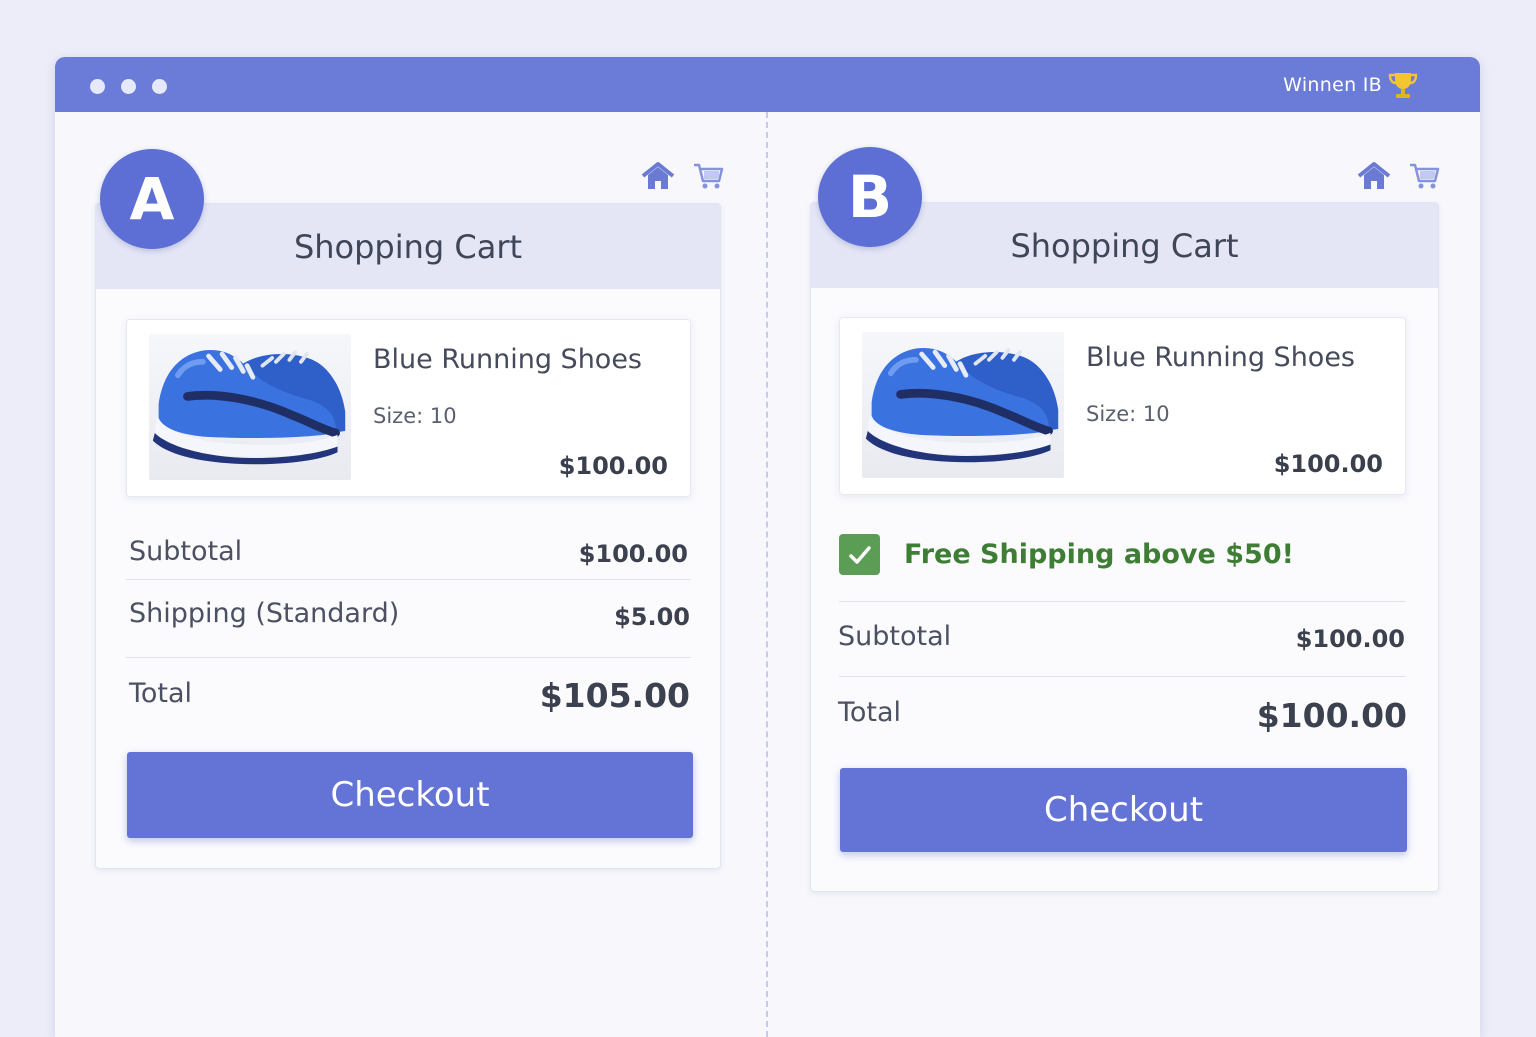 Image resolution: width=1536 pixels, height=1037 pixels. Describe the element at coordinates (859, 554) in the screenshot. I see `checkmark-icon` at that location.